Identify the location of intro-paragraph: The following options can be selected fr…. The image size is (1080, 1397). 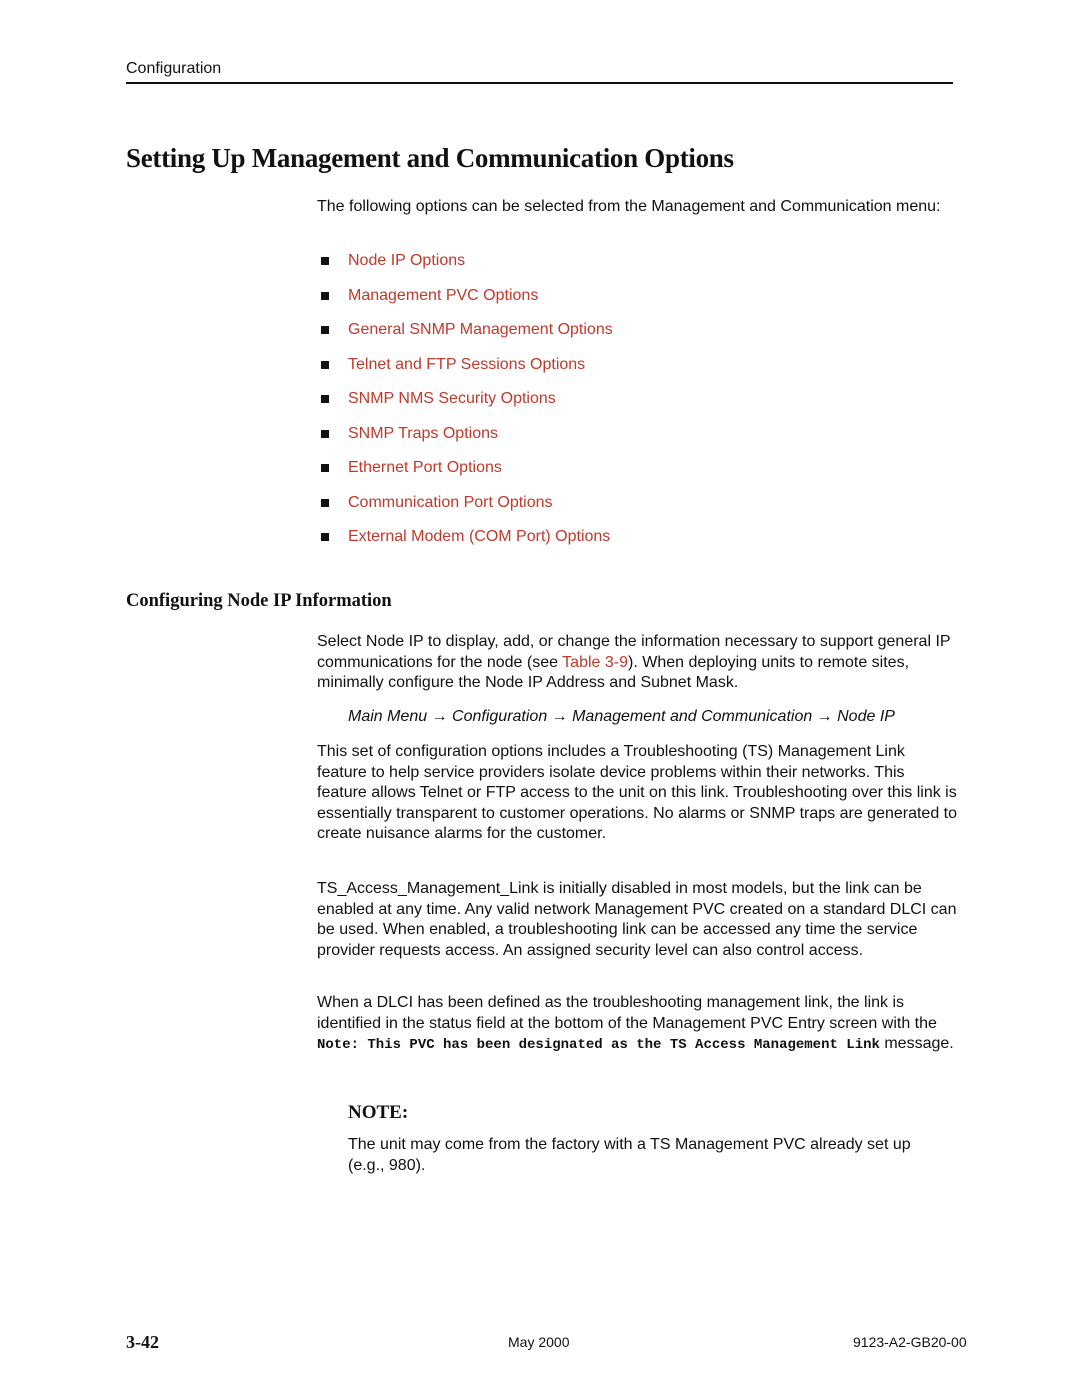
(629, 206).